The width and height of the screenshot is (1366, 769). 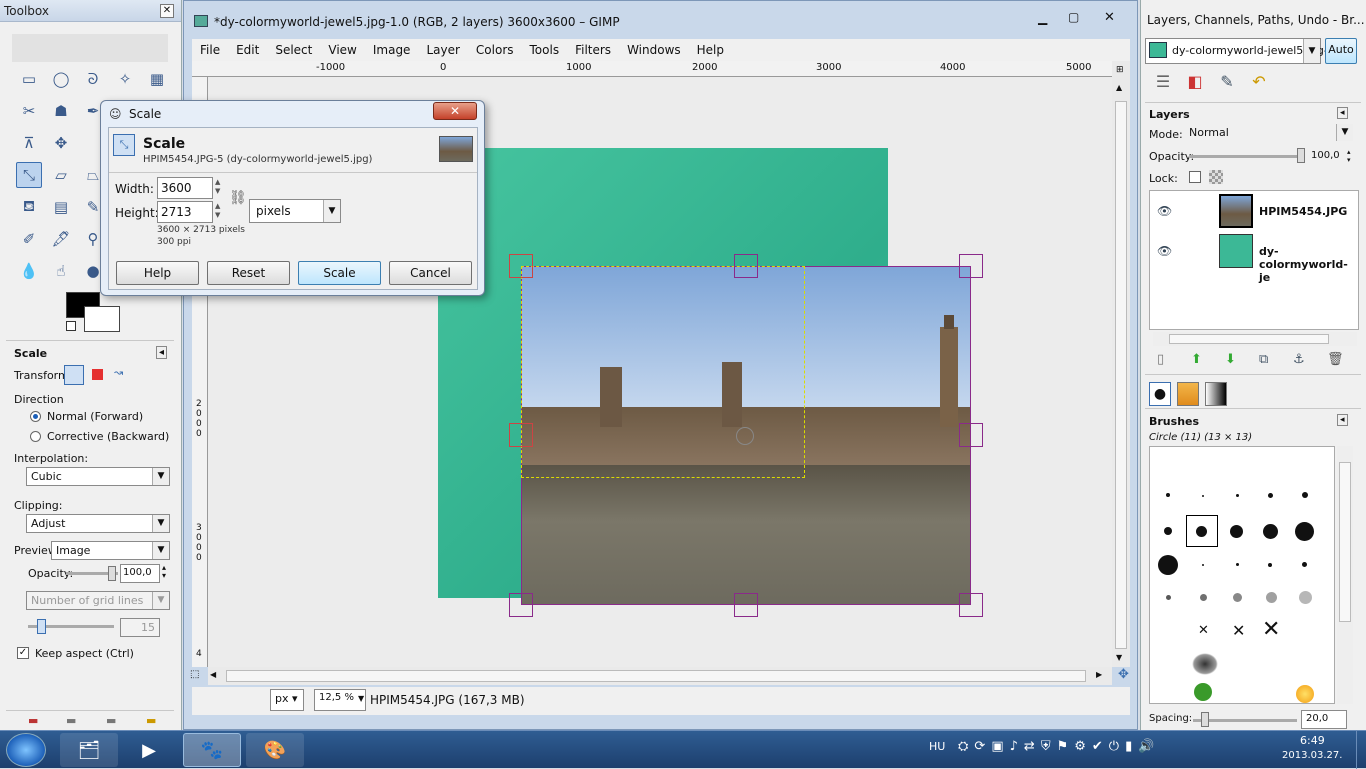 What do you see at coordinates (35, 416) in the screenshot?
I see `direction-normal-radio` at bounding box center [35, 416].